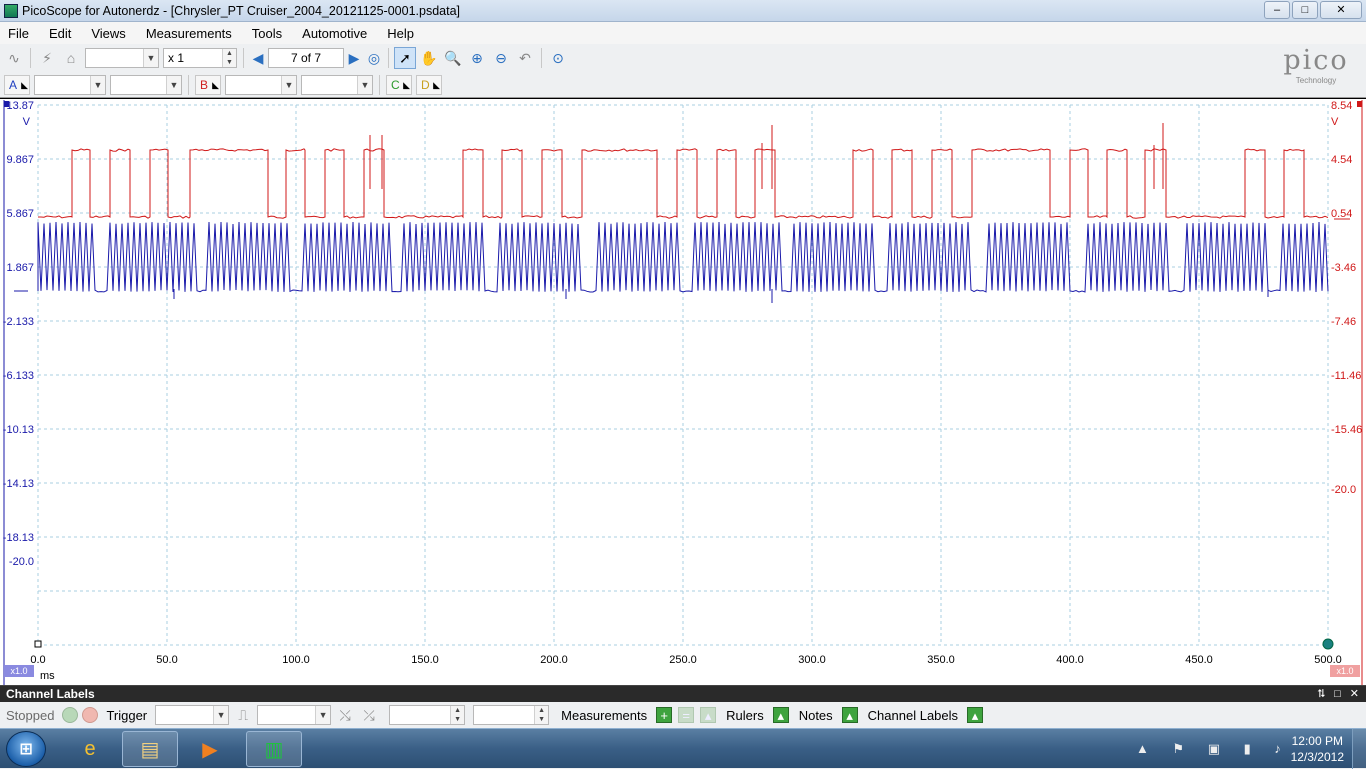 The height and width of the screenshot is (769, 1366). I want to click on menu-file: File, so click(18, 33).